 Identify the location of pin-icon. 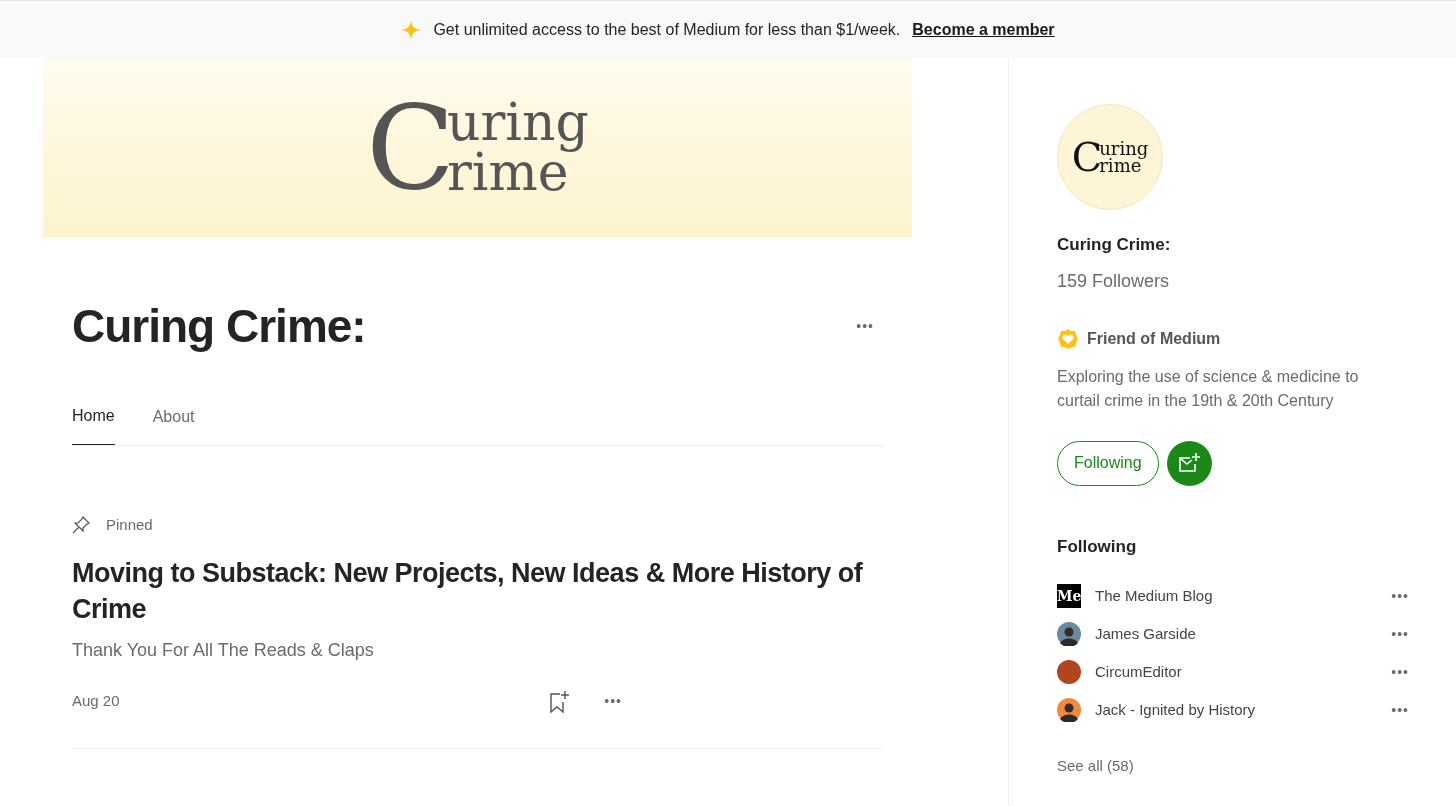
(81, 525).